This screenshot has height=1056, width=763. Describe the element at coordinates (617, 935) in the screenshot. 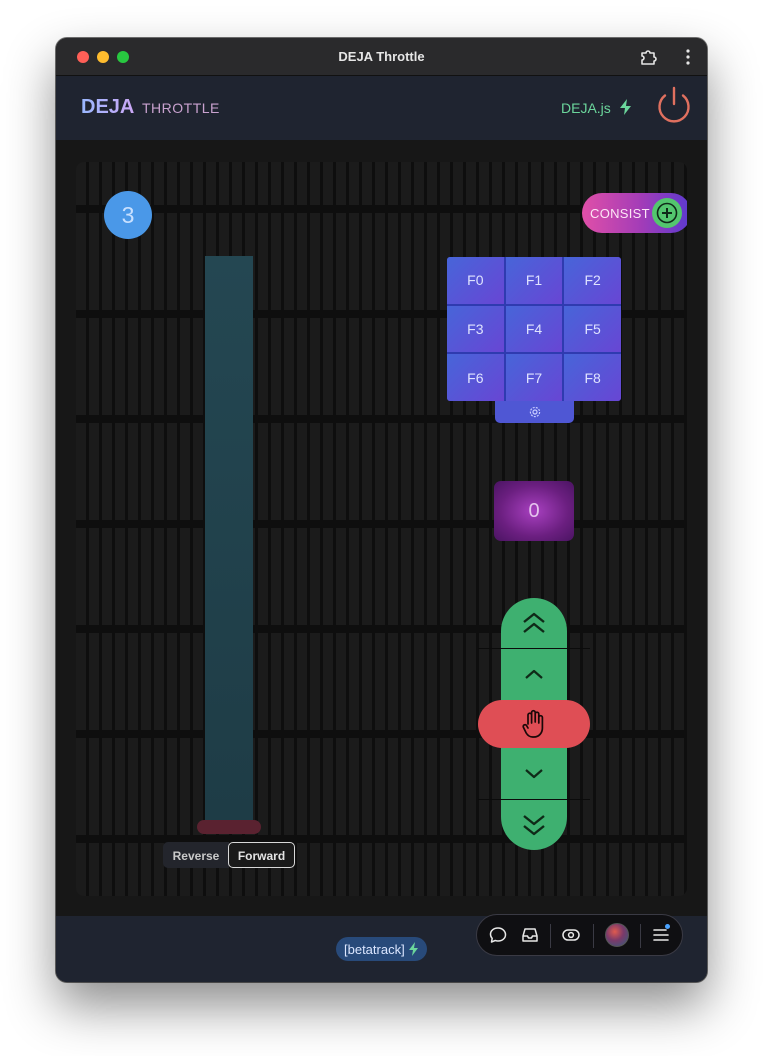

I see `avatar` at that location.